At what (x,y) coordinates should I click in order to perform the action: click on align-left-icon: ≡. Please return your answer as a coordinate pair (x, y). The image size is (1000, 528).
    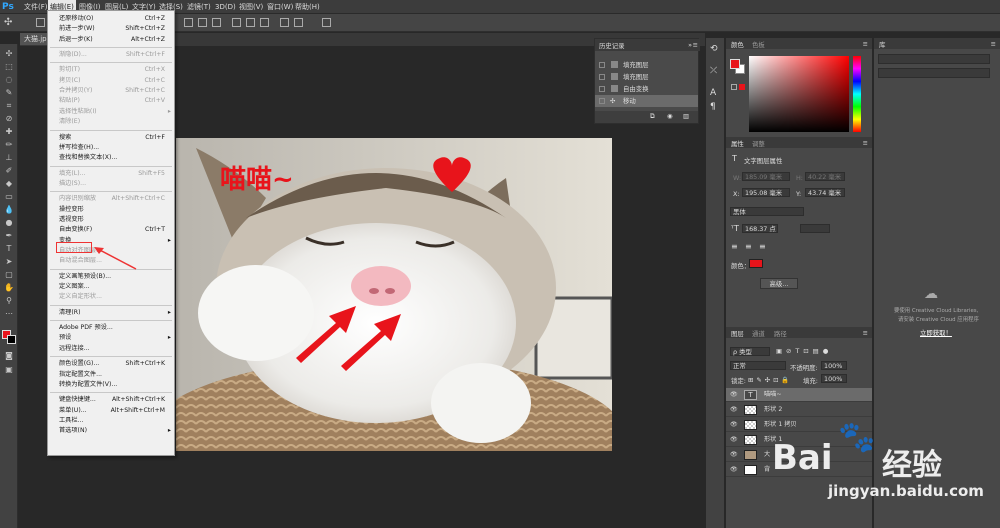
    Looking at the image, I should click on (734, 246).